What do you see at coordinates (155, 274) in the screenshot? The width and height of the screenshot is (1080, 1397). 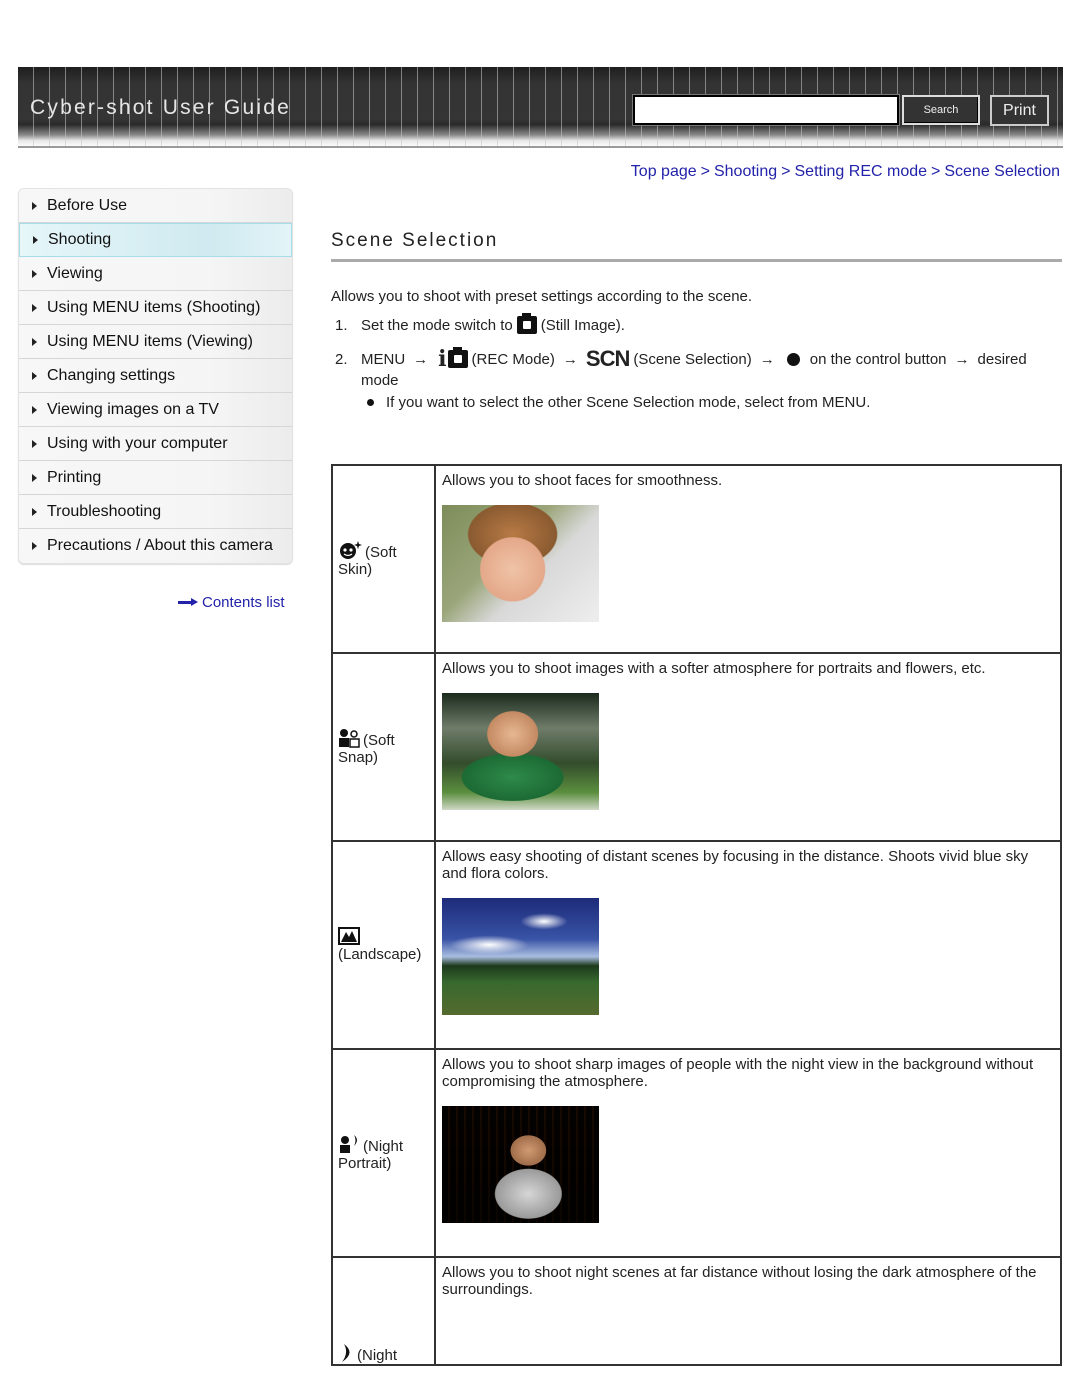 I see `sidebar-item-viewing: Viewing` at bounding box center [155, 274].